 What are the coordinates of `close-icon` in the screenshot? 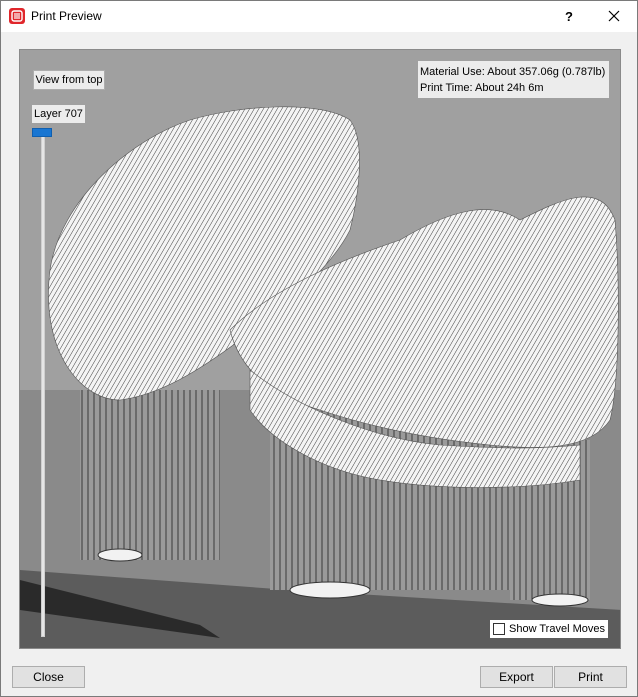 It's located at (614, 16).